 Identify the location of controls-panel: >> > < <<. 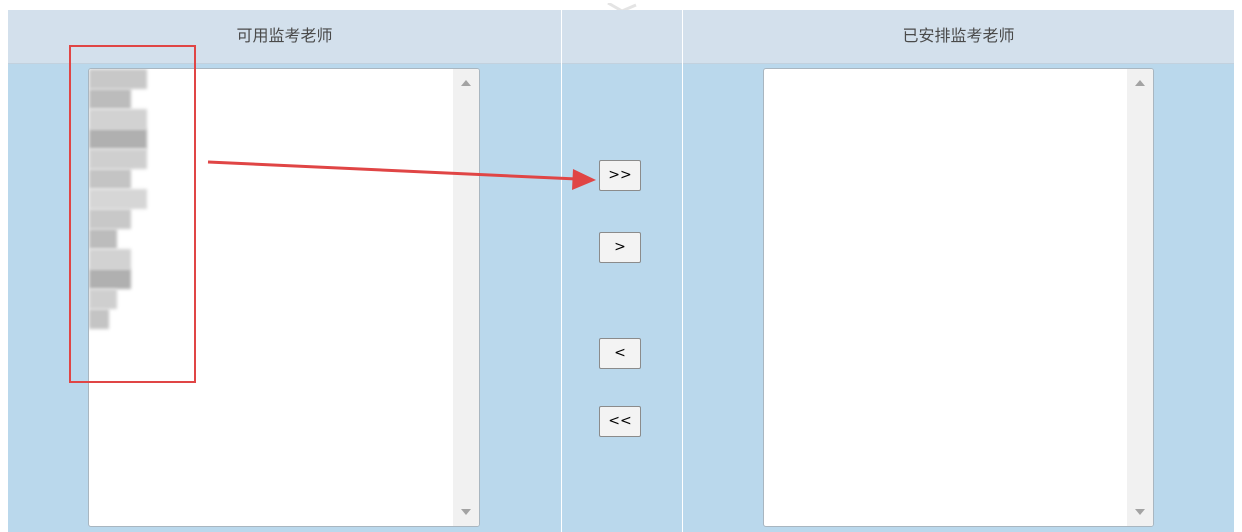
(622, 271).